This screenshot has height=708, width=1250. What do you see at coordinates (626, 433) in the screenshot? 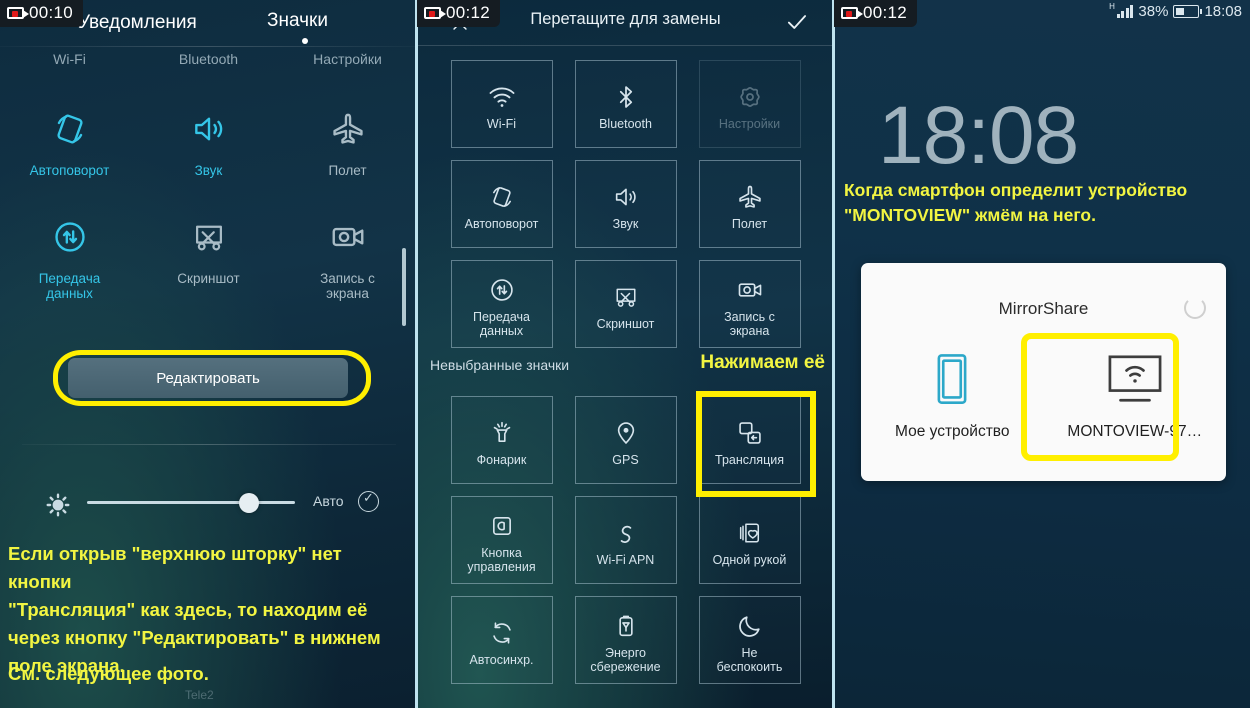
I see `location-pin-icon` at bounding box center [626, 433].